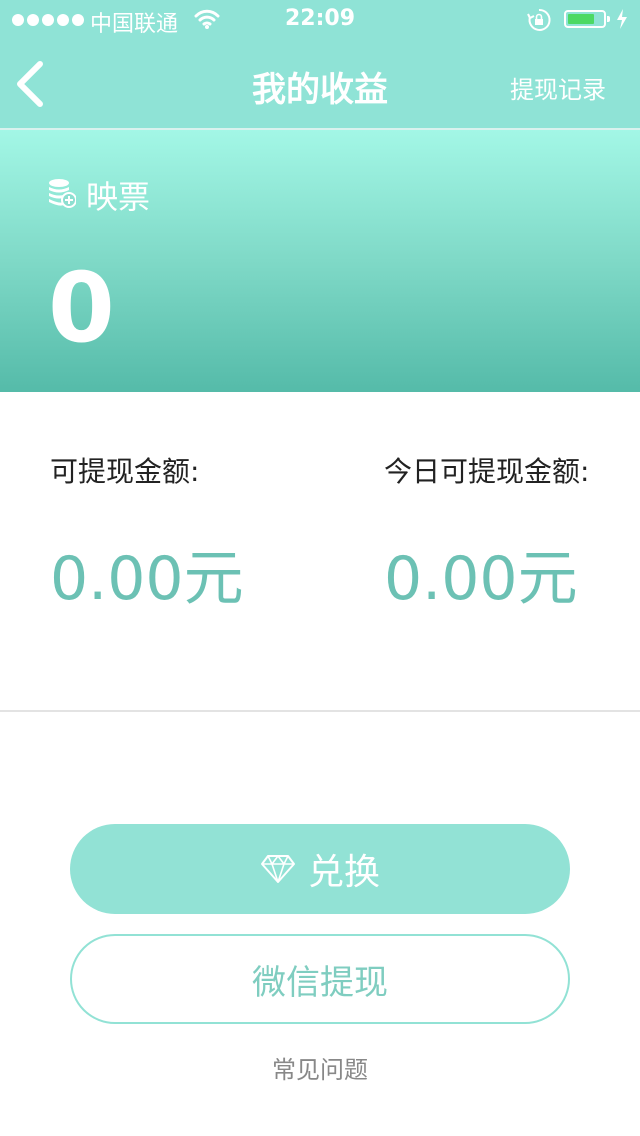 Image resolution: width=640 pixels, height=1136 pixels. I want to click on charging-icon, so click(622, 22).